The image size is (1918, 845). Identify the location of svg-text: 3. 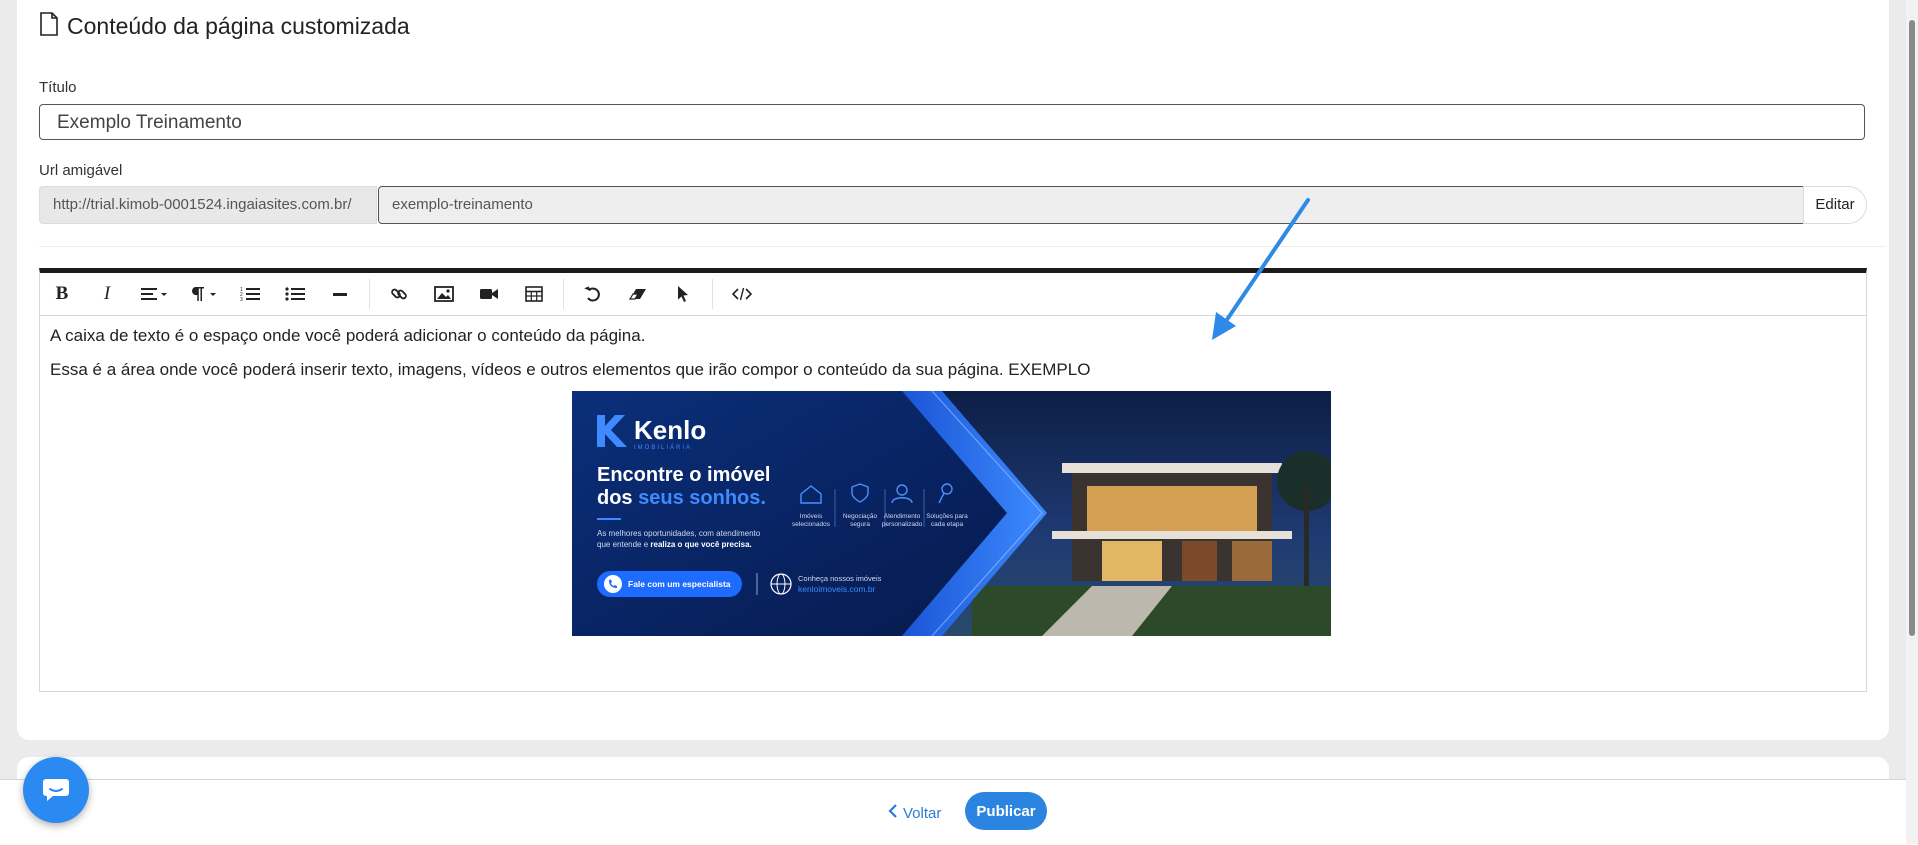
(241, 299).